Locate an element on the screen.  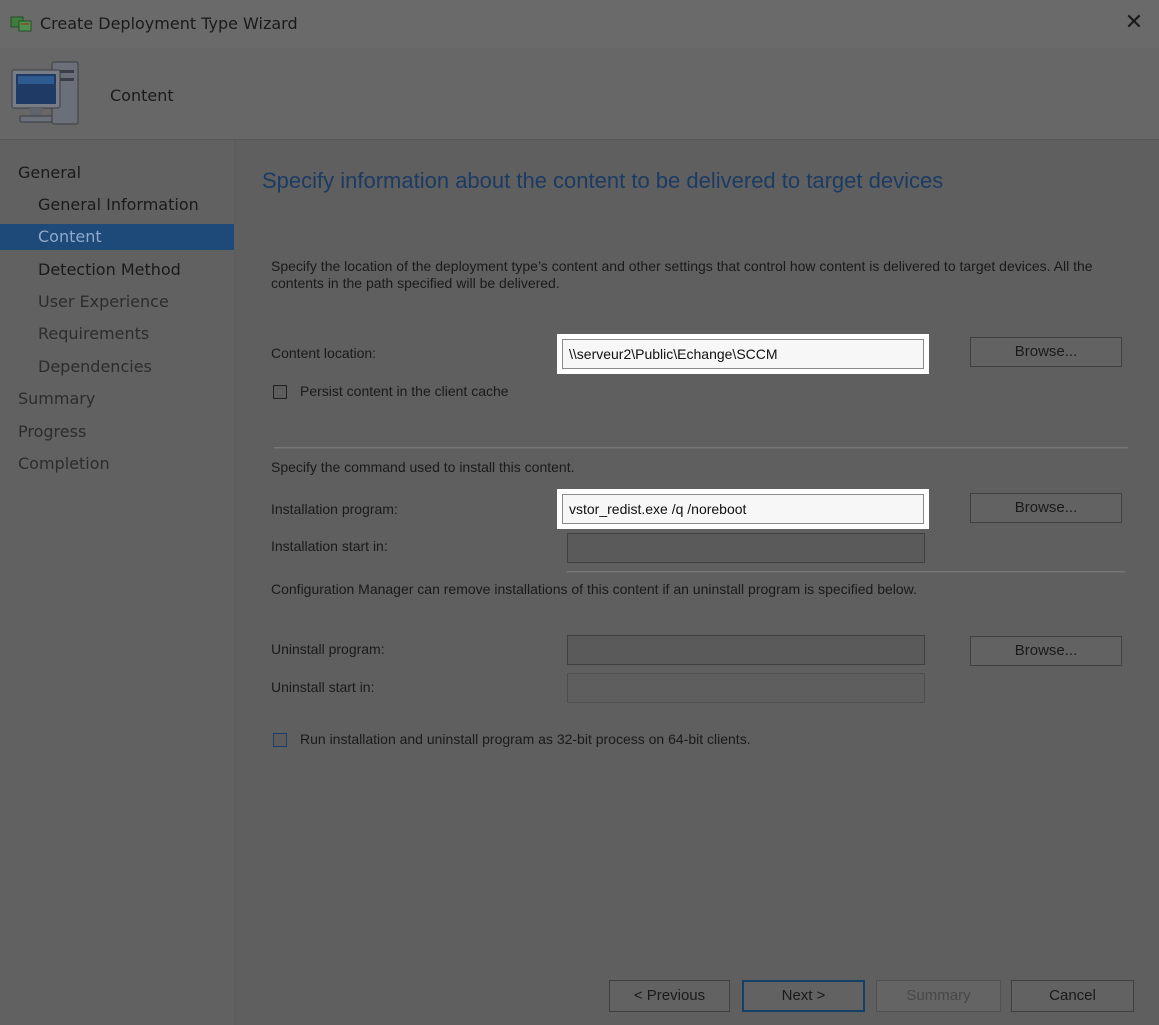
banner-page-label: Content is located at coordinates (142, 95).